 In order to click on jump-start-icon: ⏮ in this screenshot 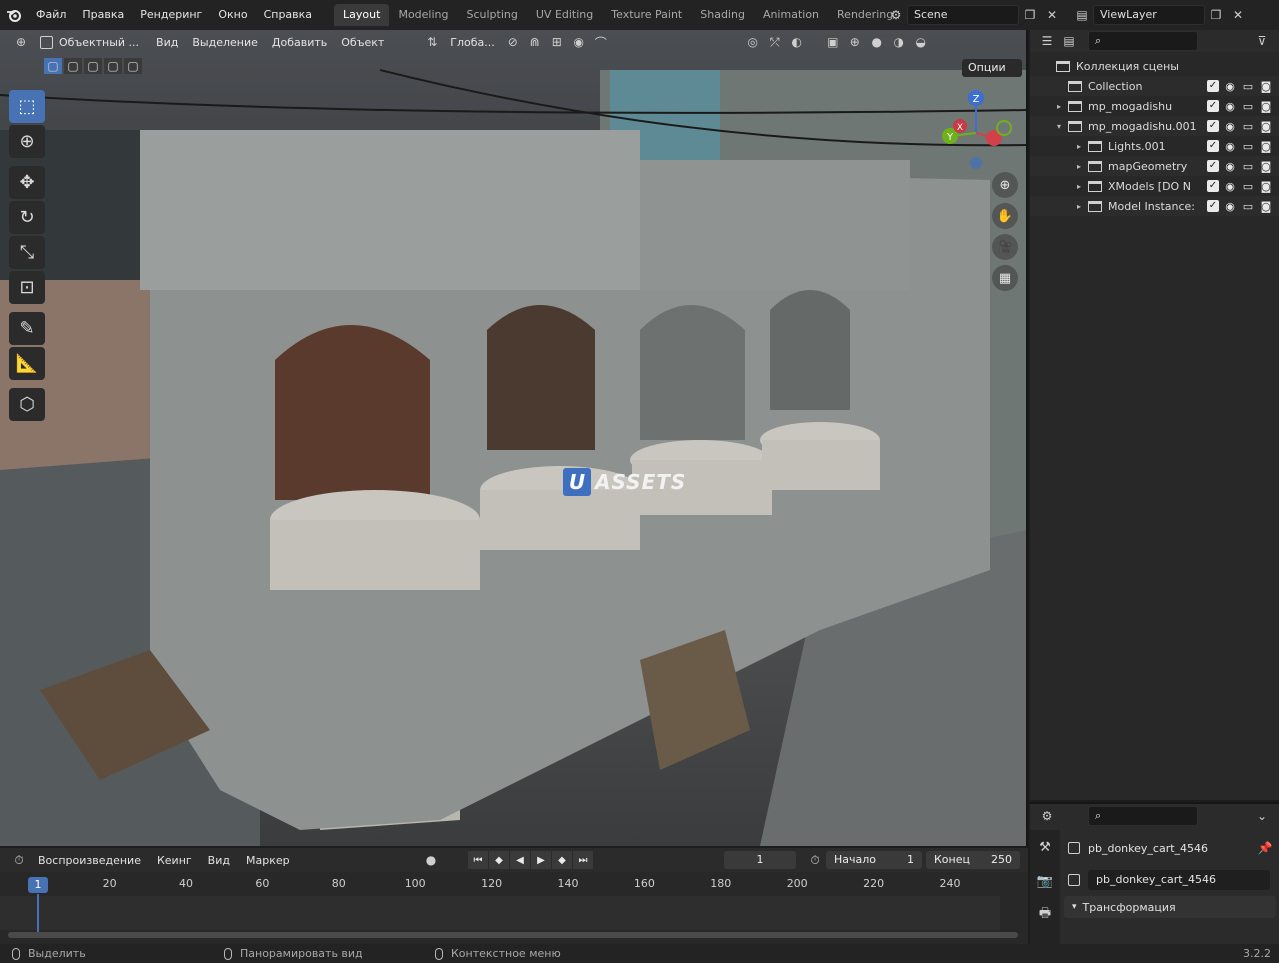, I will do `click(478, 860)`.